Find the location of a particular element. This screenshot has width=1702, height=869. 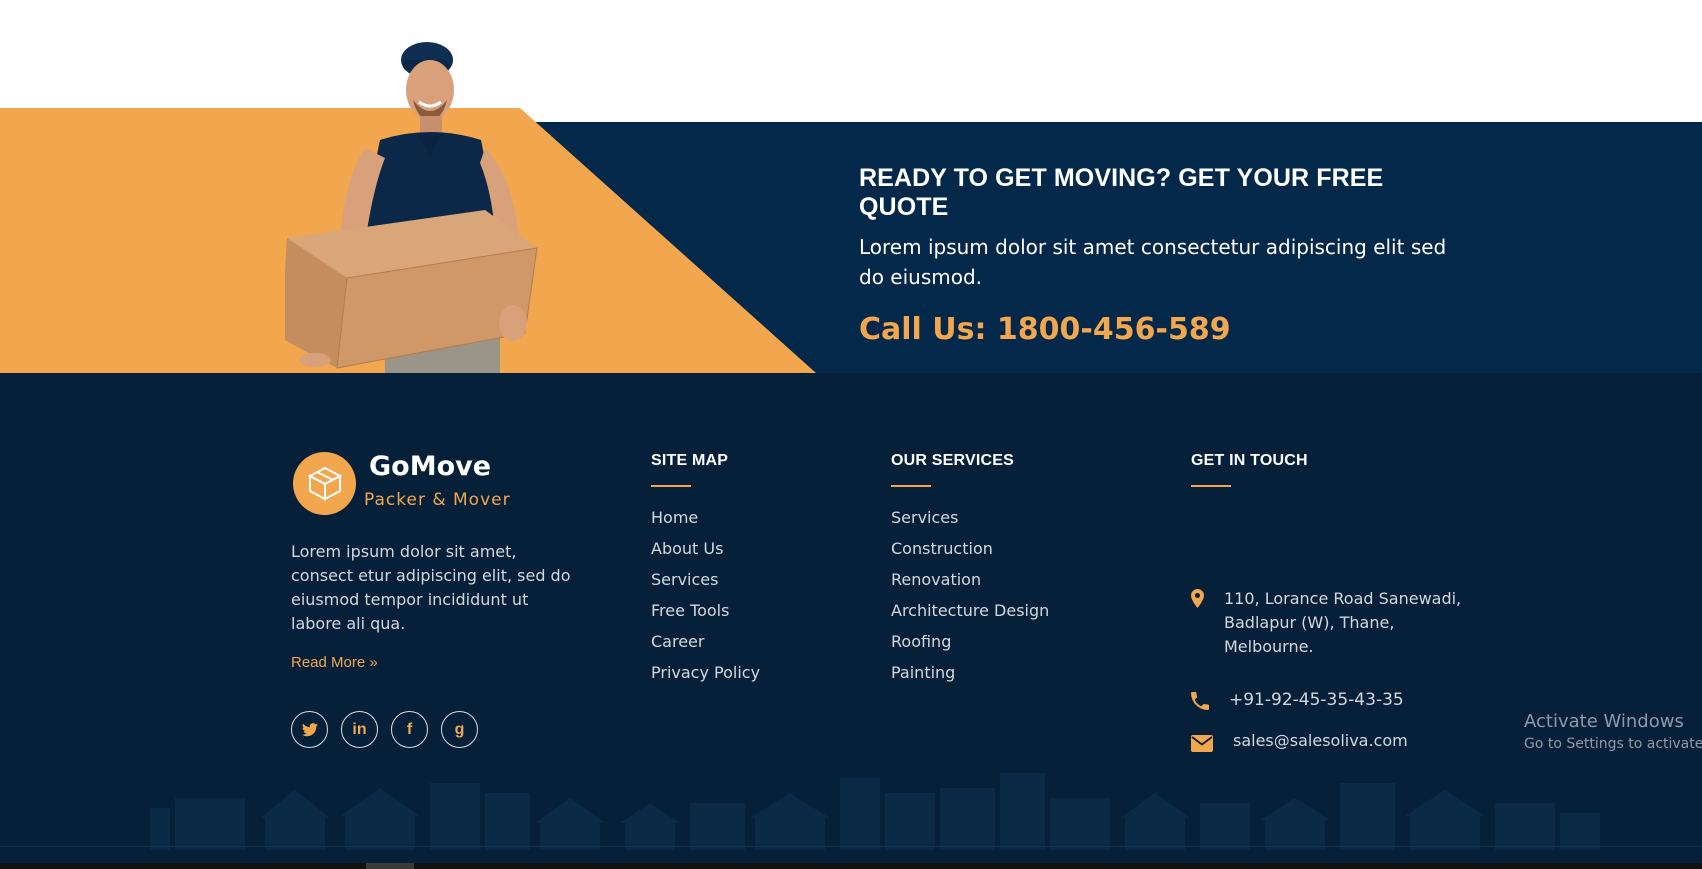

phone-text: +91-92-45-35-43-35 is located at coordinates (1316, 700).